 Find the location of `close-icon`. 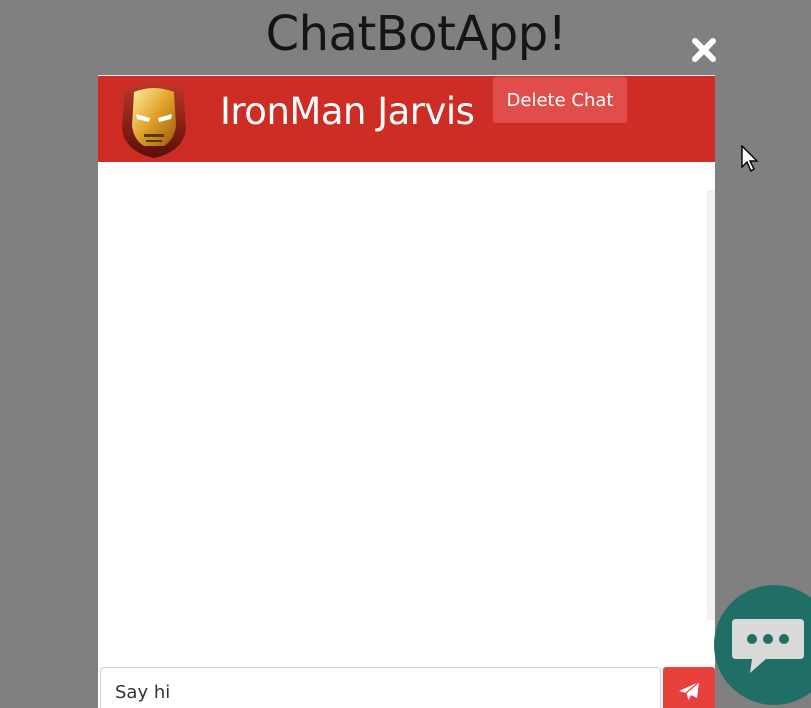

close-icon is located at coordinates (704, 50).